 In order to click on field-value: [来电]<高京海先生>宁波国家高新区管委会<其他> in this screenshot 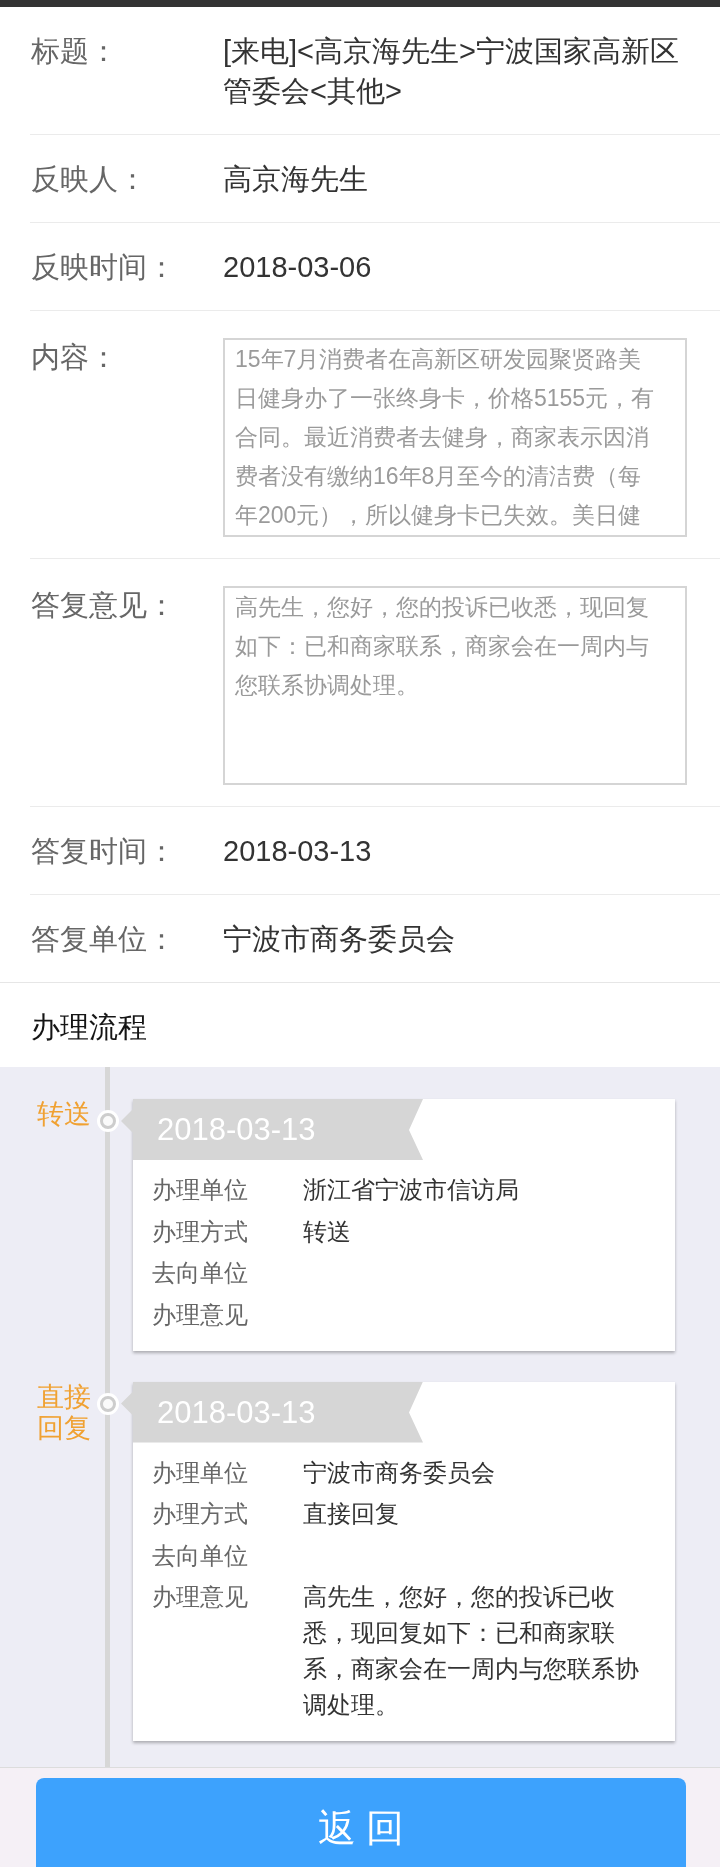, I will do `click(451, 71)`.